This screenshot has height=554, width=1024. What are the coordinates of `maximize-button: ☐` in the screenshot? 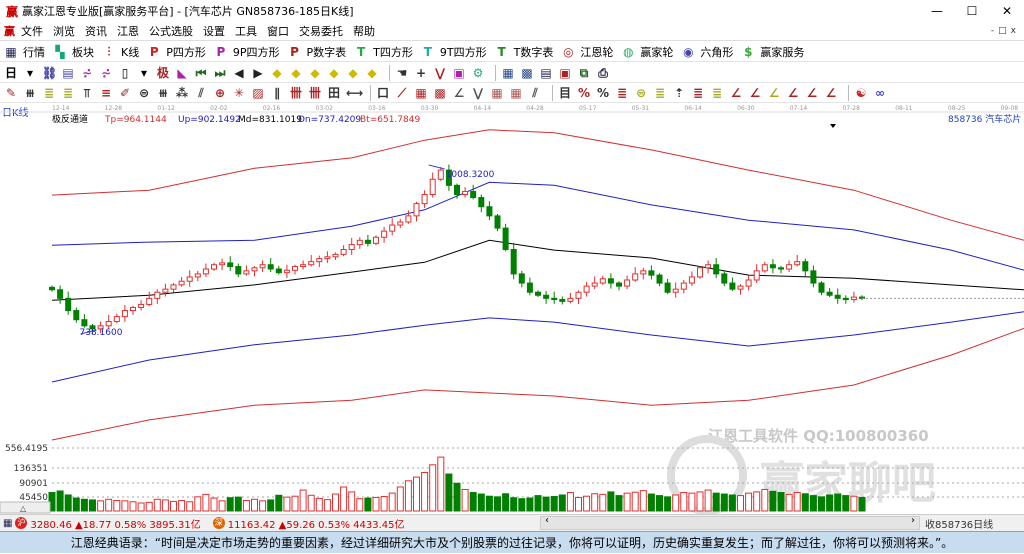 It's located at (972, 11).